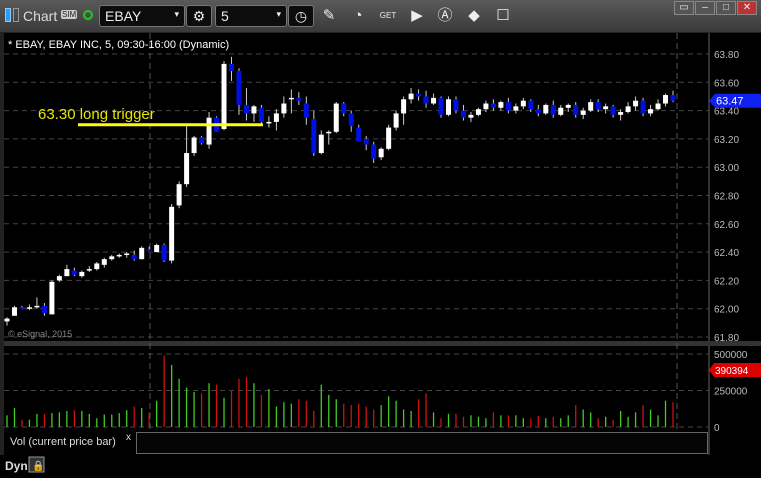 Image resolution: width=761 pixels, height=478 pixels. What do you see at coordinates (726, 281) in the screenshot?
I see `price-tick-label: 62.20` at bounding box center [726, 281].